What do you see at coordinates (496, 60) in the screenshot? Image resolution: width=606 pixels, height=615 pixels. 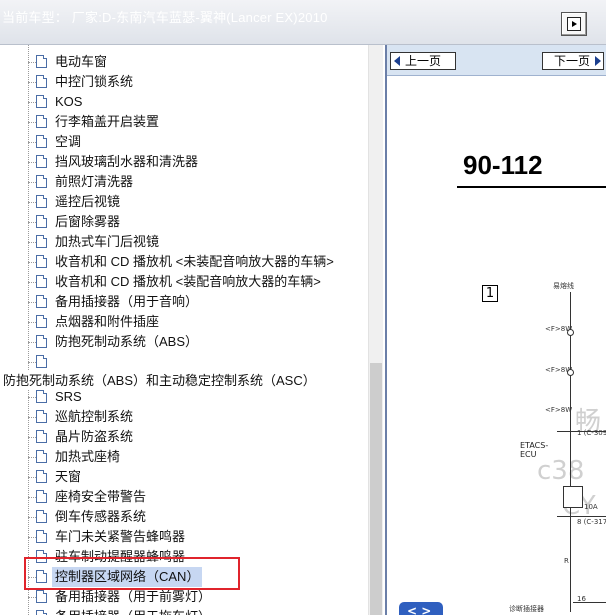 I see `viewer-nav-bar: 上一页 下一页` at bounding box center [496, 60].